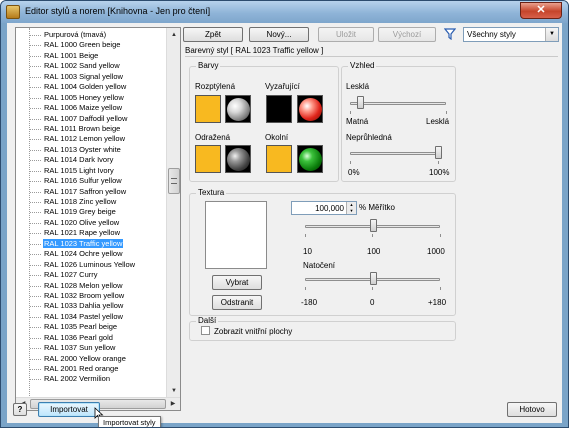 This screenshot has height=428, width=569. I want to click on colors-group-title: Barvy, so click(208, 65).